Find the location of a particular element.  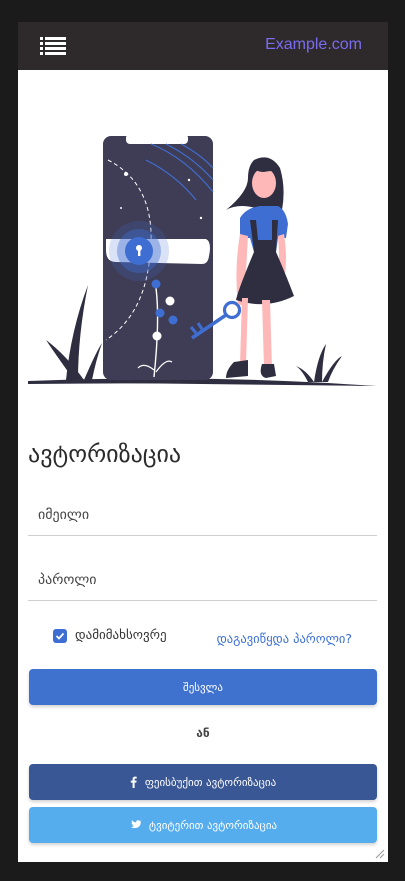

checkbox-checked-icon is located at coordinates (60, 635).